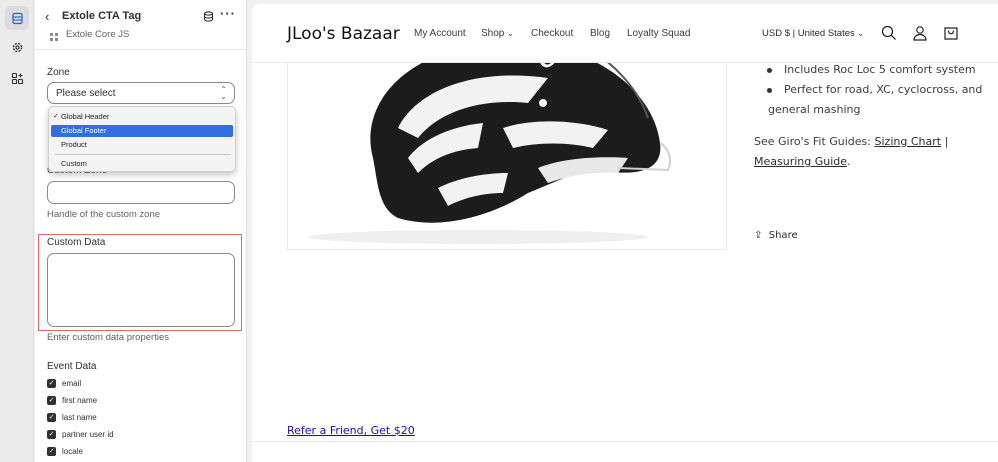 The width and height of the screenshot is (998, 462). Describe the element at coordinates (86, 93) in the screenshot. I see `zone-select-value: Please select` at that location.